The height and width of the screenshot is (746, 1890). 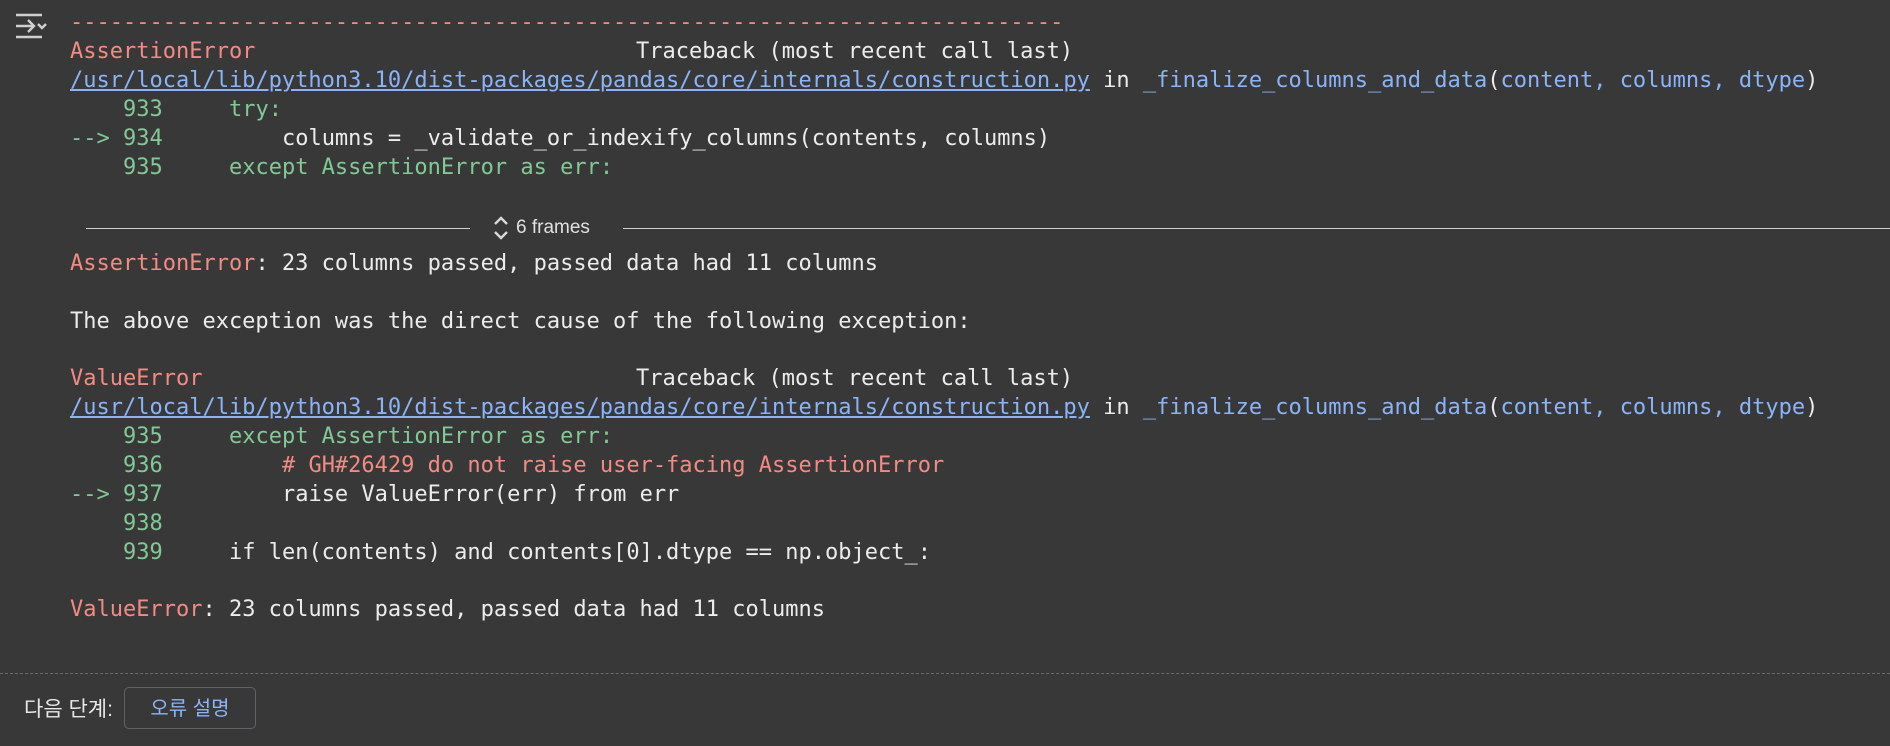 What do you see at coordinates (136, 609) in the screenshot?
I see `error-message-type-final: ValueError` at bounding box center [136, 609].